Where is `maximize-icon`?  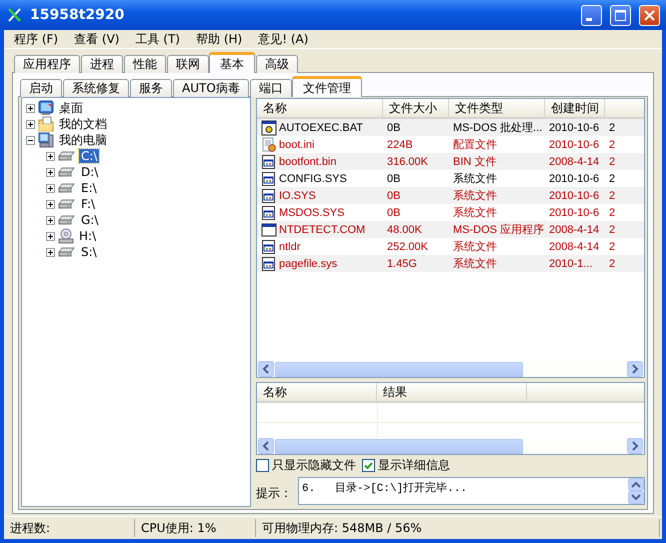
maximize-icon is located at coordinates (620, 15).